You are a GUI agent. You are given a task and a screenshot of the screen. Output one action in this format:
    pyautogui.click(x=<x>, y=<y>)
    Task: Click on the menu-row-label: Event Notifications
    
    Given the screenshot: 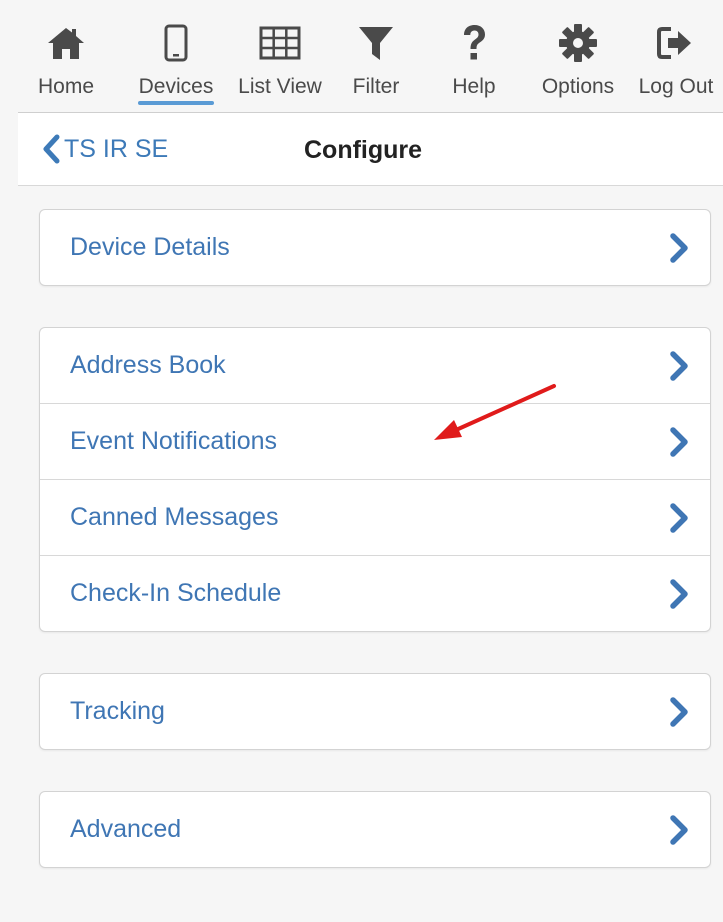 What is the action you would take?
    pyautogui.click(x=174, y=441)
    